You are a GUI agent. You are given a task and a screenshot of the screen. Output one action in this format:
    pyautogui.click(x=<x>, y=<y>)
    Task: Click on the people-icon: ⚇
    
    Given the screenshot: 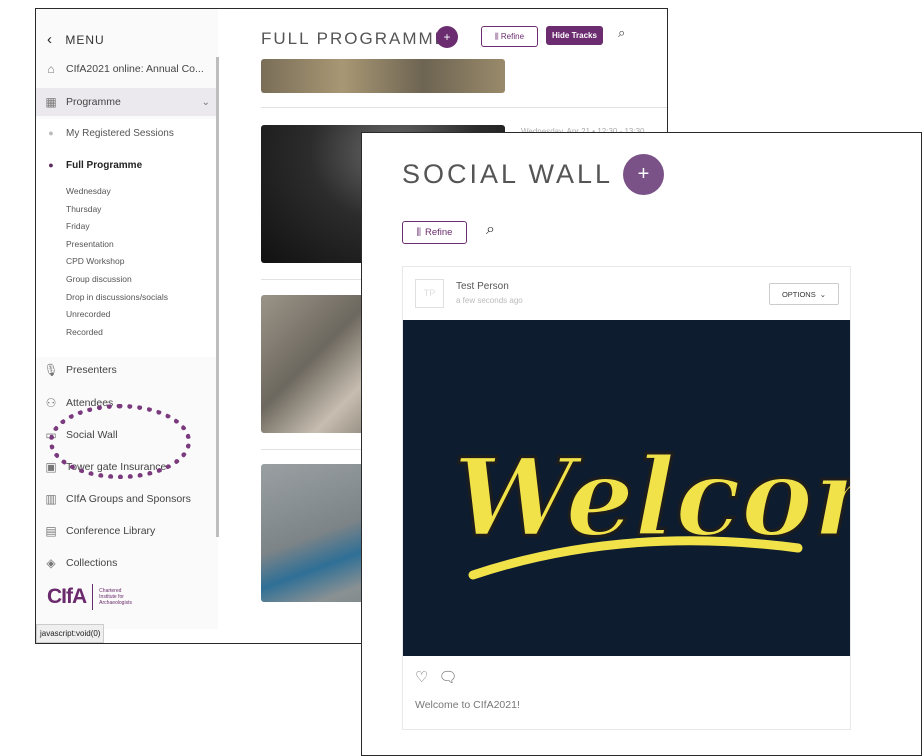 What is the action you would take?
    pyautogui.click(x=51, y=403)
    